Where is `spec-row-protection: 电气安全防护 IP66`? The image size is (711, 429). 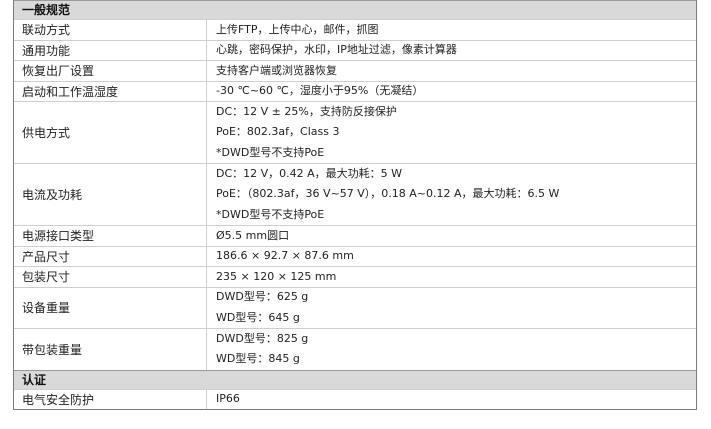
spec-row-protection: 电气安全防护 IP66 is located at coordinates (355, 398).